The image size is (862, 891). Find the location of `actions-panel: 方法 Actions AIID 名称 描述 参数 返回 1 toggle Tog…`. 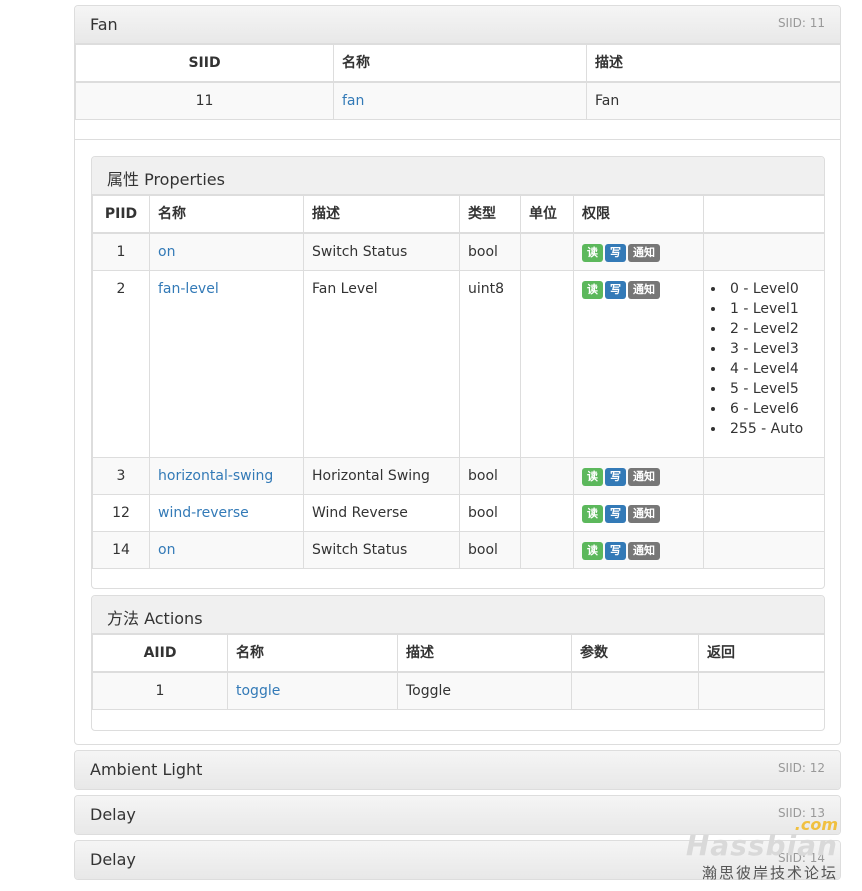

actions-panel: 方法 Actions AIID 名称 描述 参数 返回 1 toggle Tog… is located at coordinates (458, 663).